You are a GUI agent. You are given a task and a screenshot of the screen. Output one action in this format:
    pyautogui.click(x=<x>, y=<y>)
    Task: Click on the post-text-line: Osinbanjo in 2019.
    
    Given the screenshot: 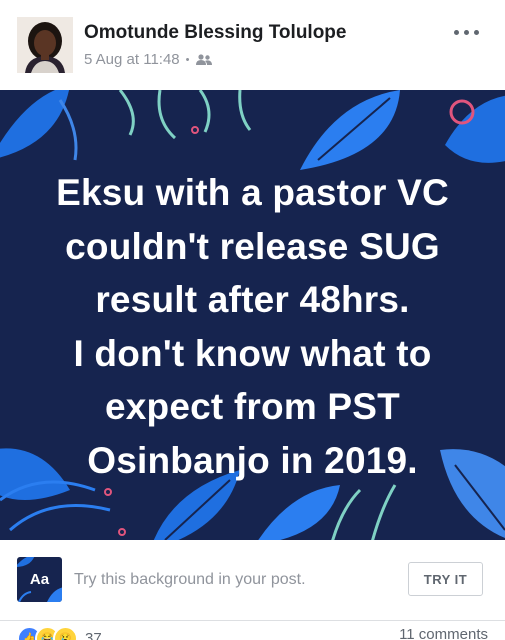 What is the action you would take?
    pyautogui.click(x=252, y=460)
    